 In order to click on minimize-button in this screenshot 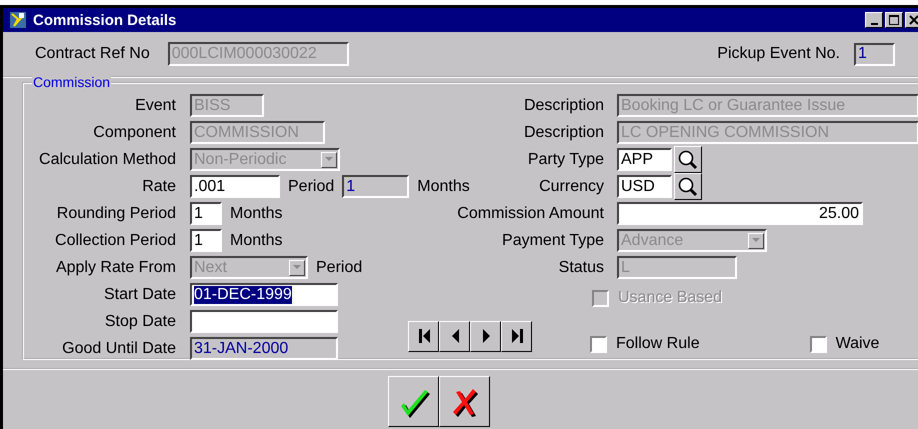, I will do `click(874, 20)`.